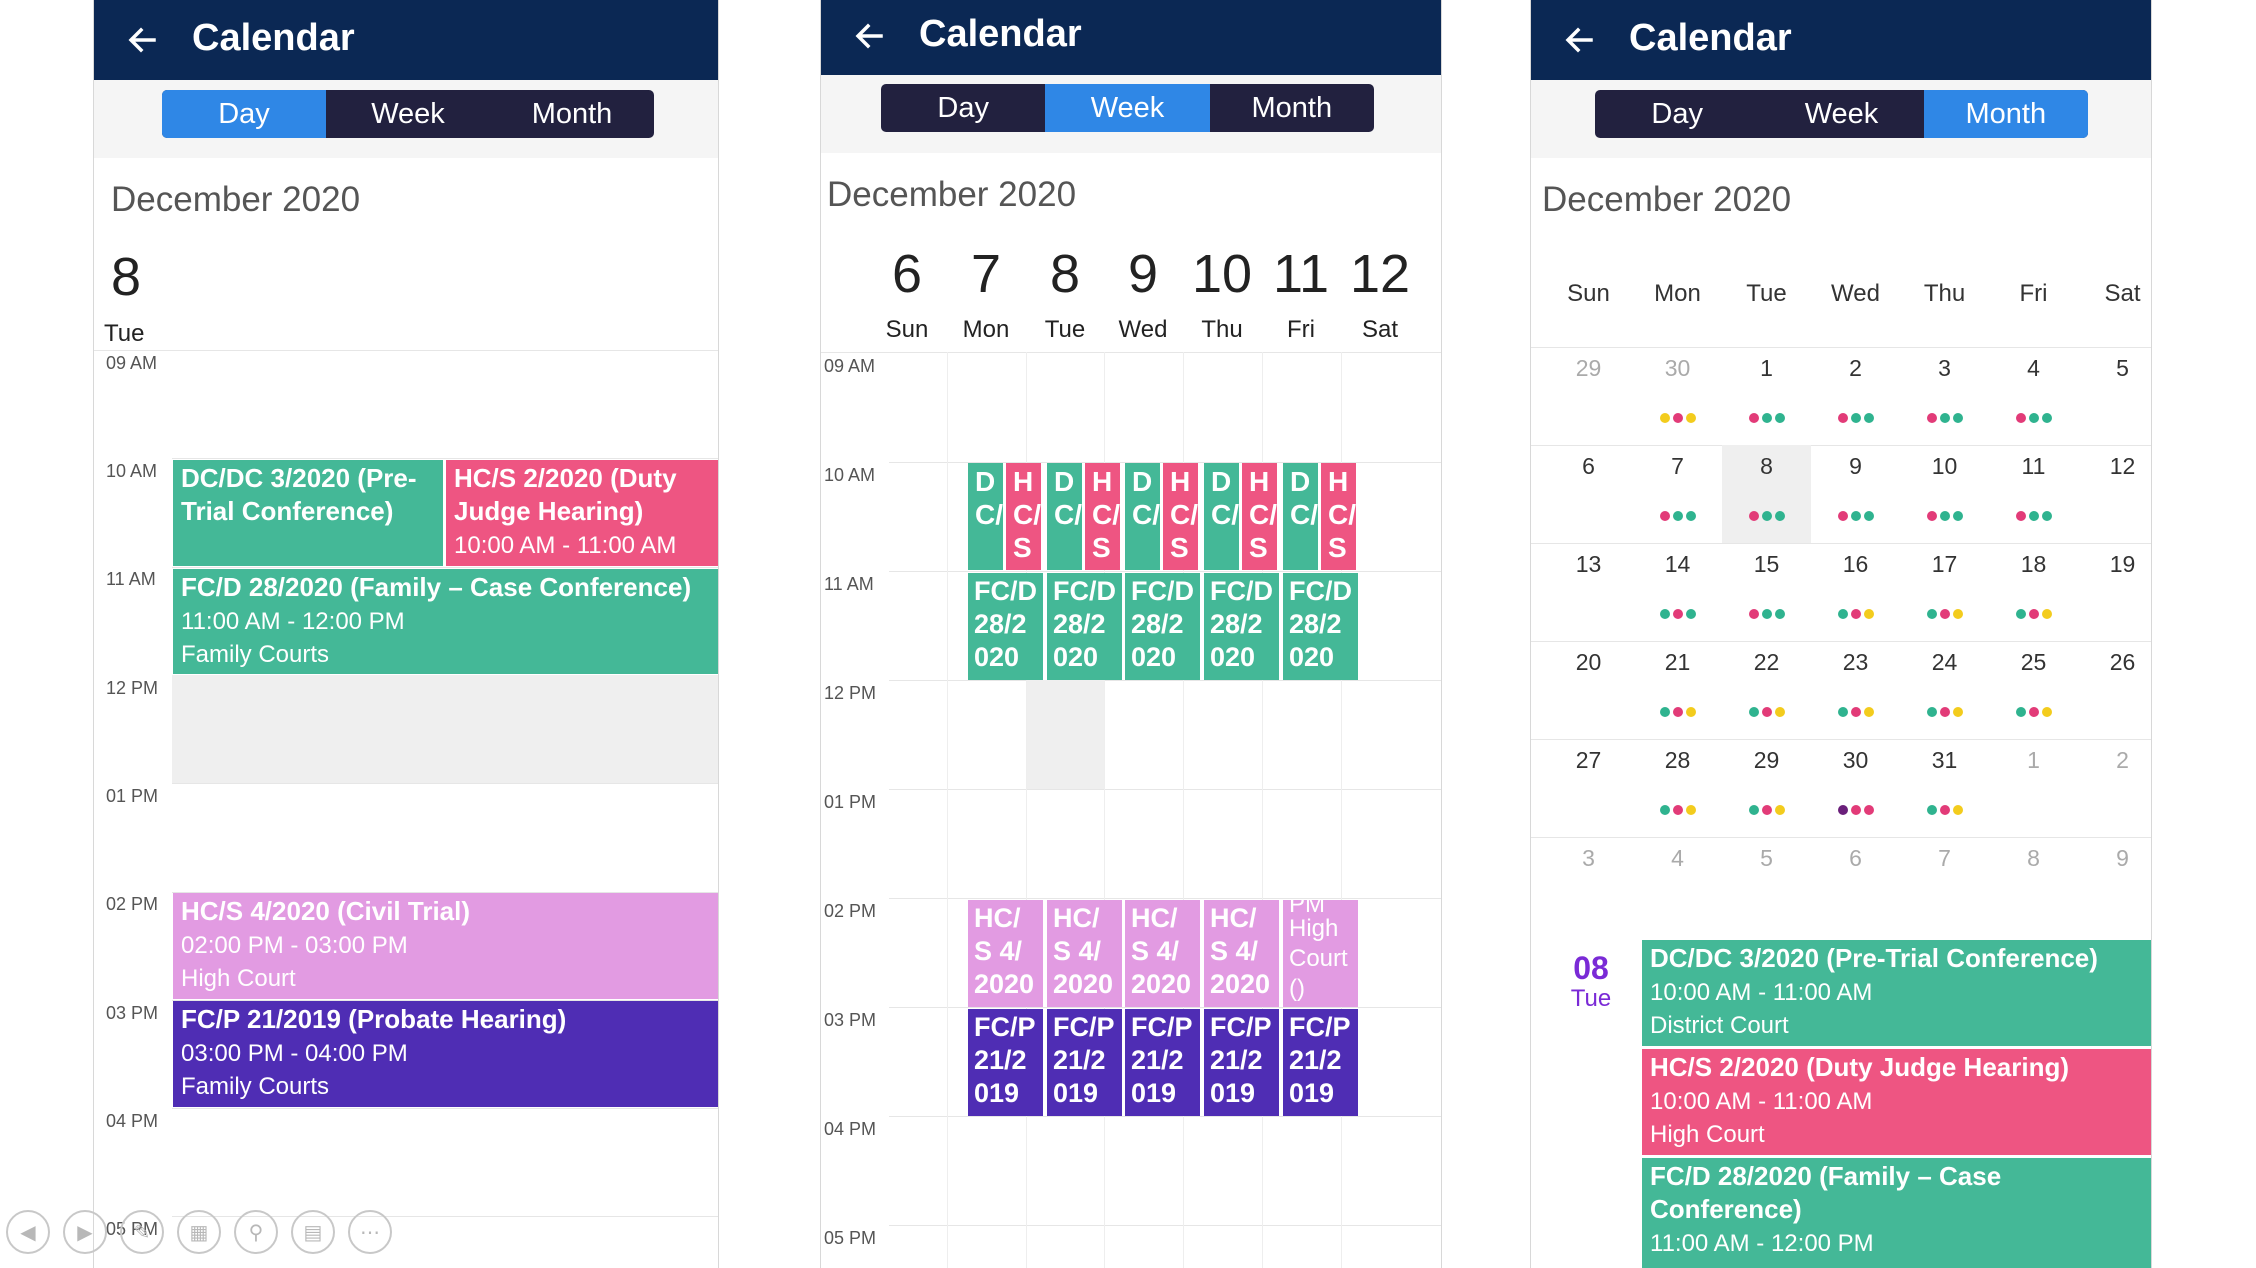  I want to click on week-day-number: 7, so click(986, 274).